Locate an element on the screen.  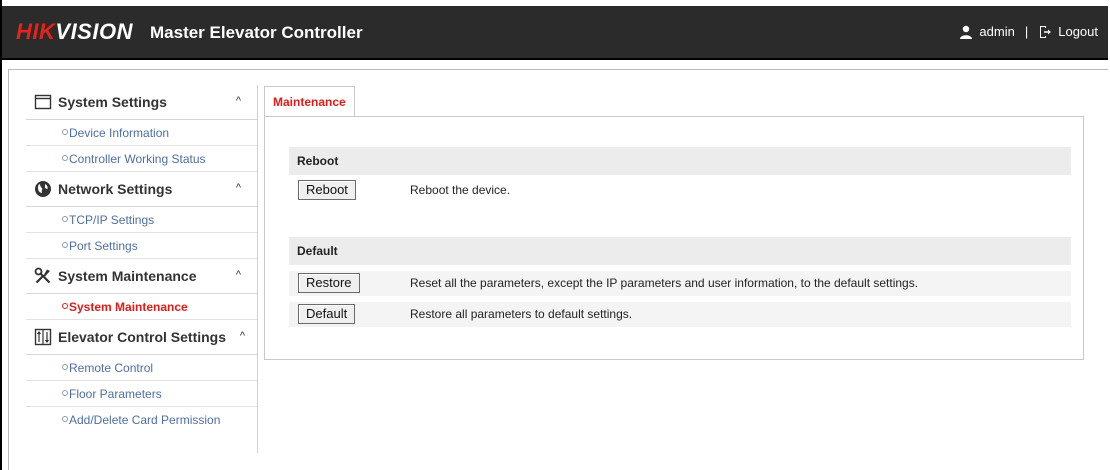
sidebar-item-device-information: Device Information is located at coordinates (141, 133).